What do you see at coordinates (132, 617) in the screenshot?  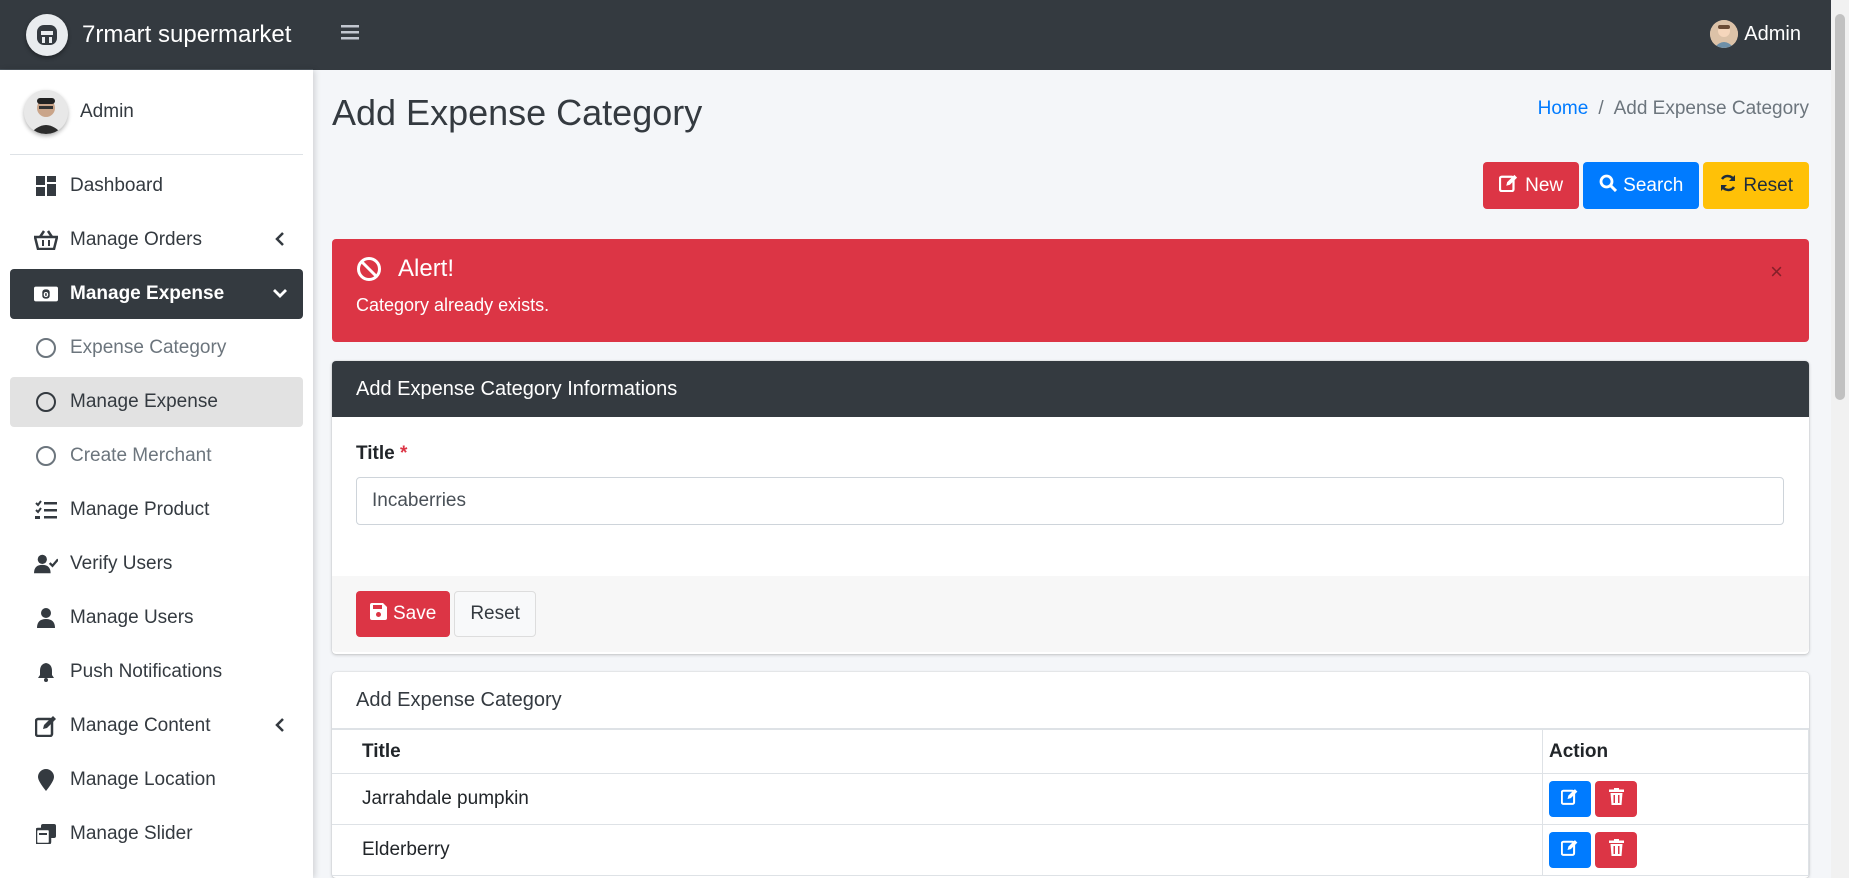 I see `sidebar-item-label: Manage Users` at bounding box center [132, 617].